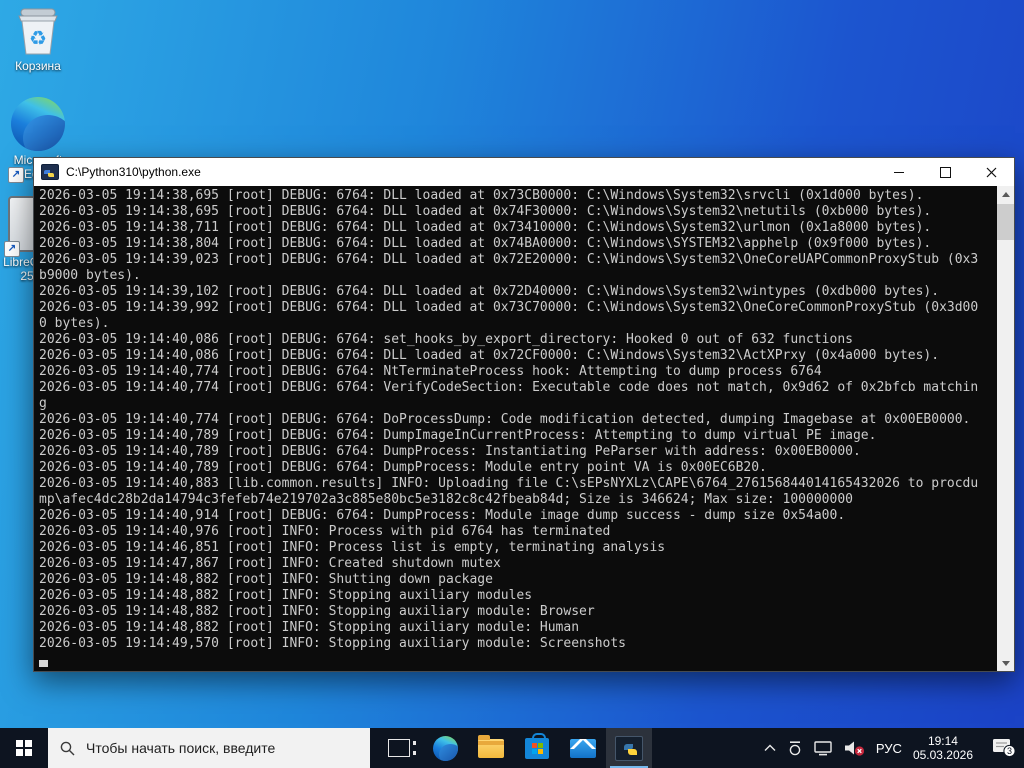 The width and height of the screenshot is (1024, 768). I want to click on console-scrollbar, so click(1005, 428).